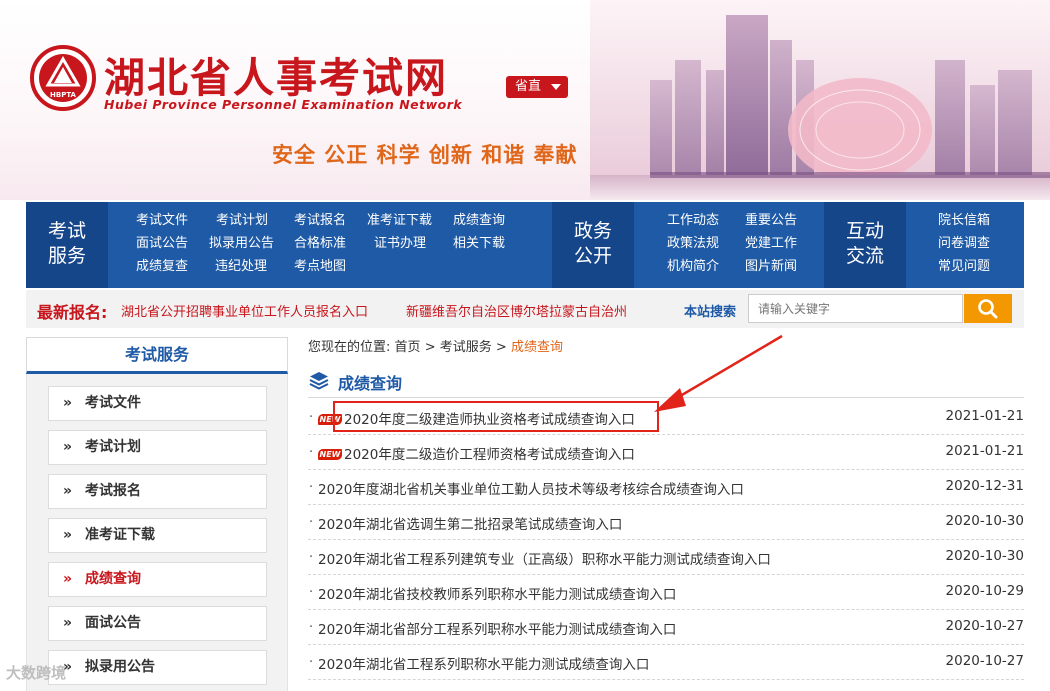  What do you see at coordinates (528, 86) in the screenshot?
I see `region-select-value: 省直` at bounding box center [528, 86].